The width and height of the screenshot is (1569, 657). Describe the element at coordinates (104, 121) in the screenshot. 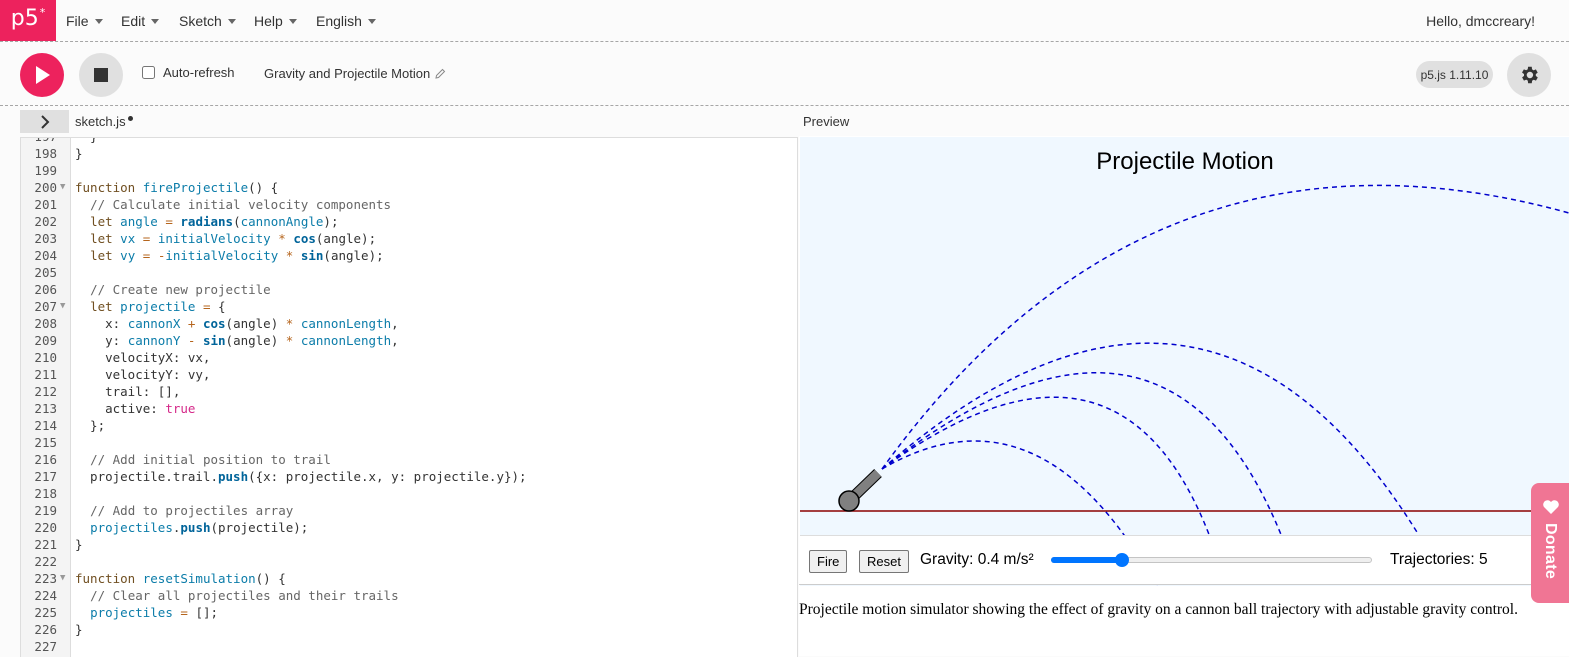

I see `file-tab-sketch: sketch.js` at that location.